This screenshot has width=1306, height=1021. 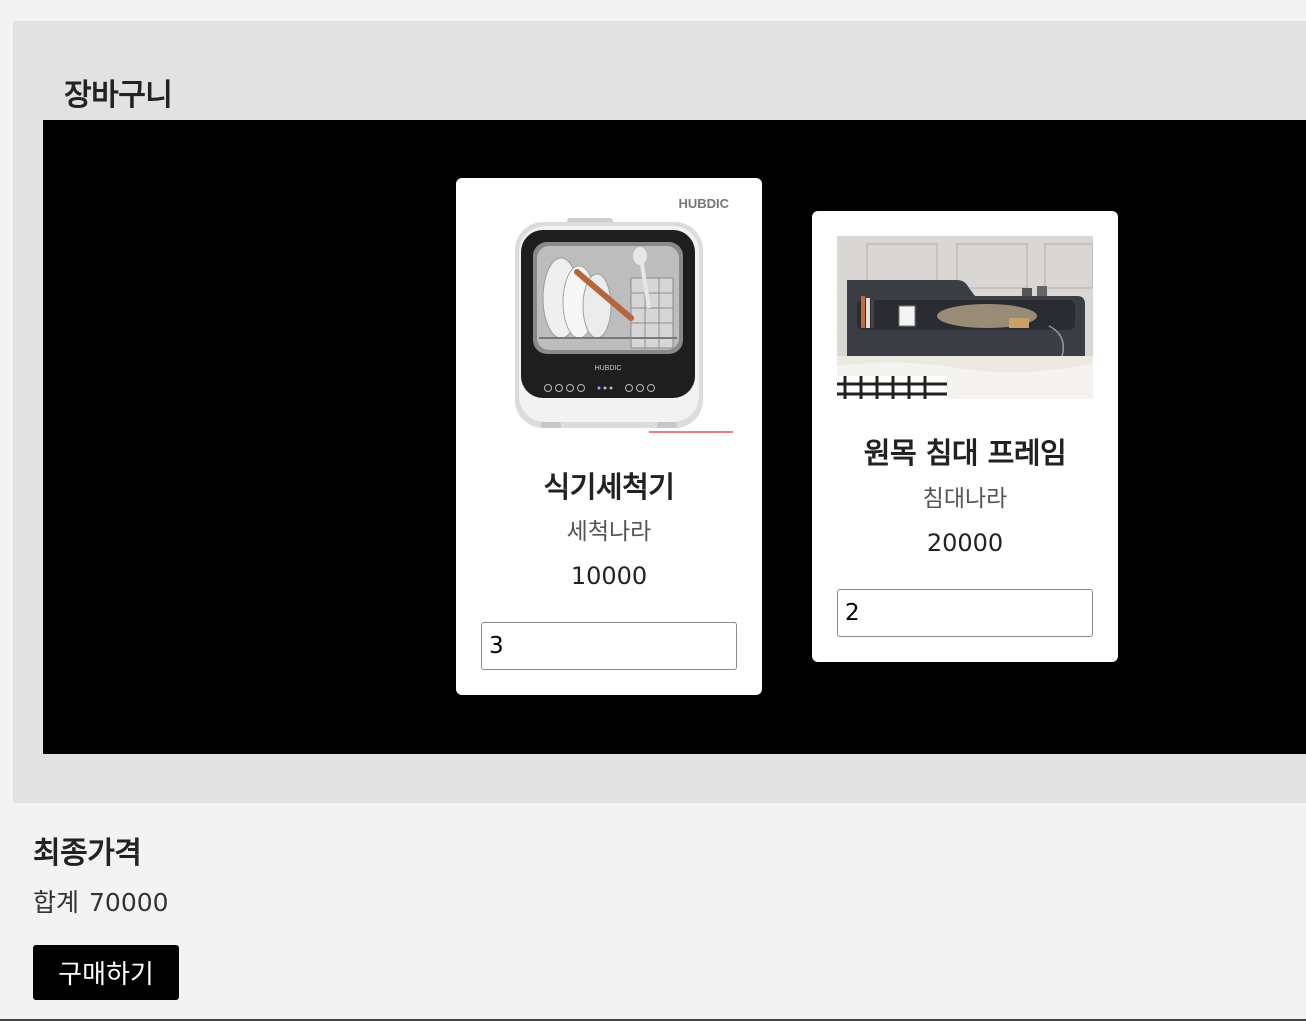 I want to click on bed-frame-image, so click(x=965, y=317).